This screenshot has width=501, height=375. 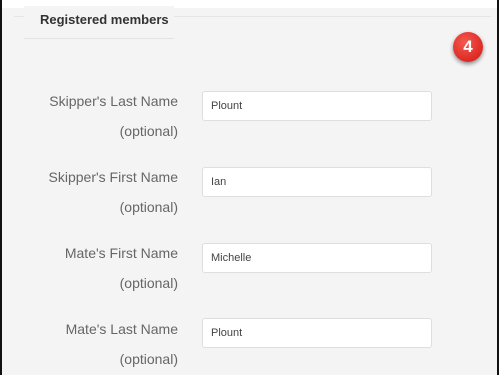 What do you see at coordinates (317, 182) in the screenshot?
I see `skipper-first-name-input` at bounding box center [317, 182].